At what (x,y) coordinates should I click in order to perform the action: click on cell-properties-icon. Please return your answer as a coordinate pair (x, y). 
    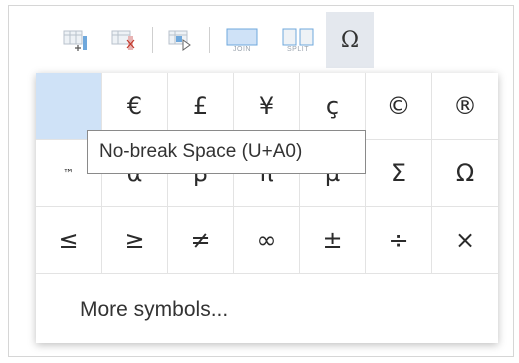
    Looking at the image, I should click on (179, 40).